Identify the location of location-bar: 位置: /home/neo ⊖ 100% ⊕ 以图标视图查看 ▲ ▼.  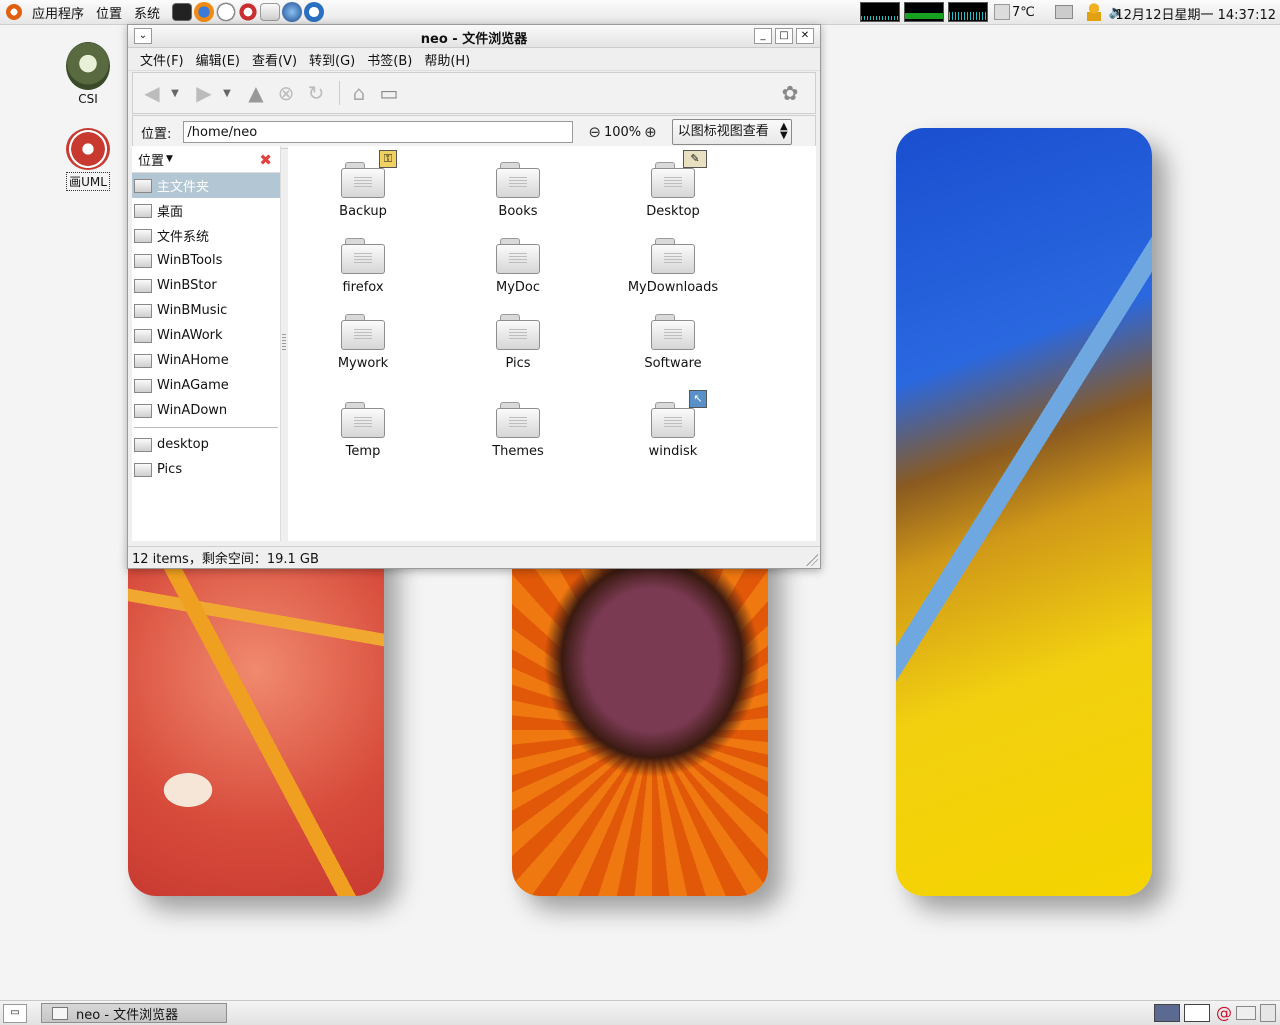
(474, 132).